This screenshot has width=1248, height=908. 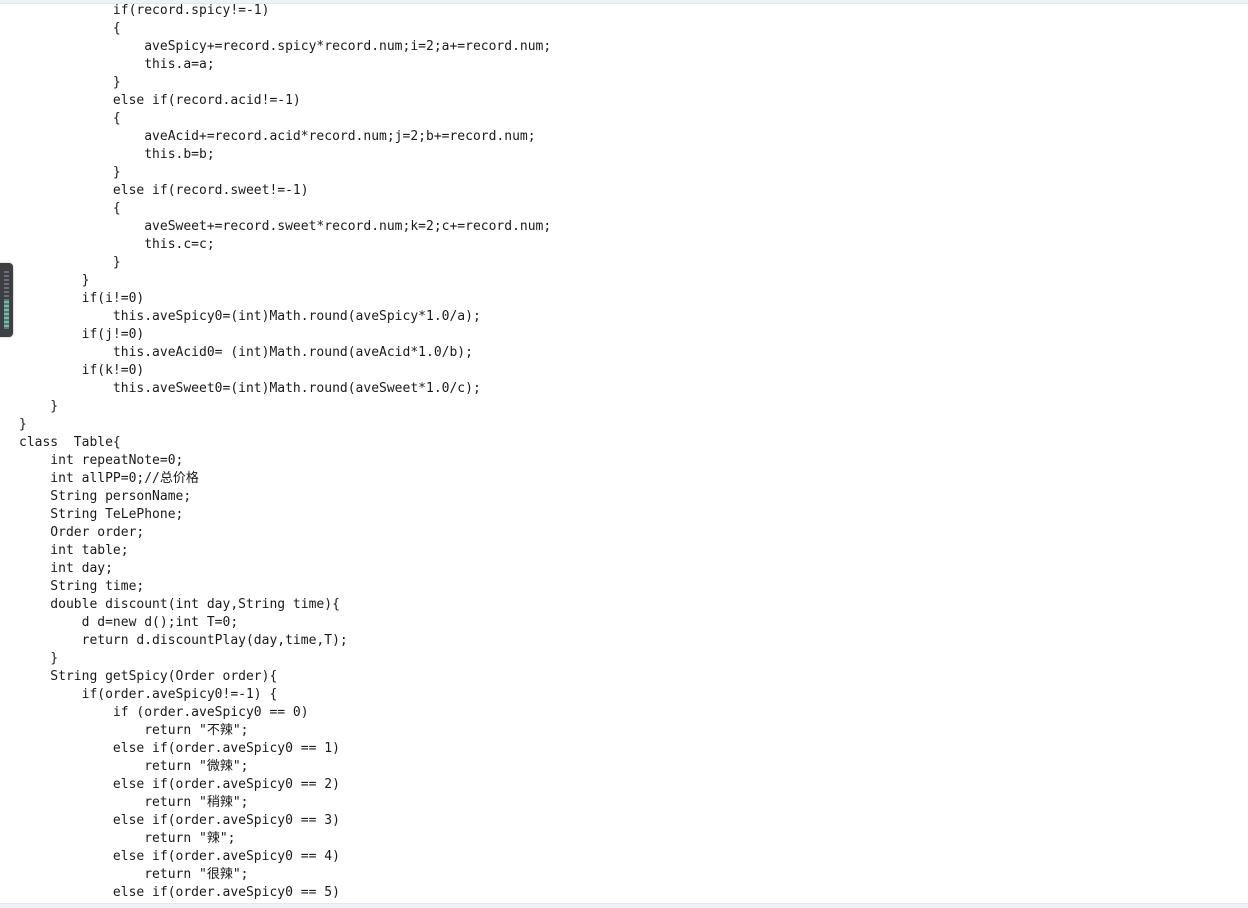 I want to click on code-line: this.c=c;, so click(x=117, y=244).